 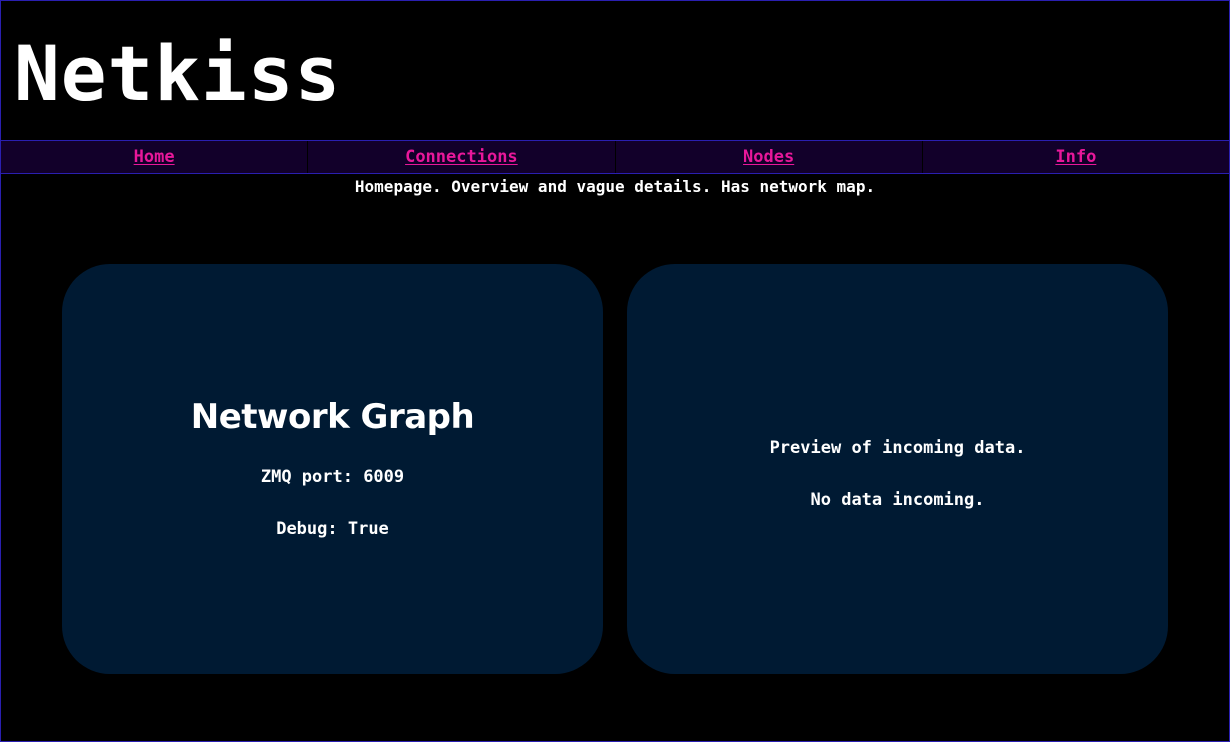 I want to click on nav-link-info: Info, so click(x=1075, y=157).